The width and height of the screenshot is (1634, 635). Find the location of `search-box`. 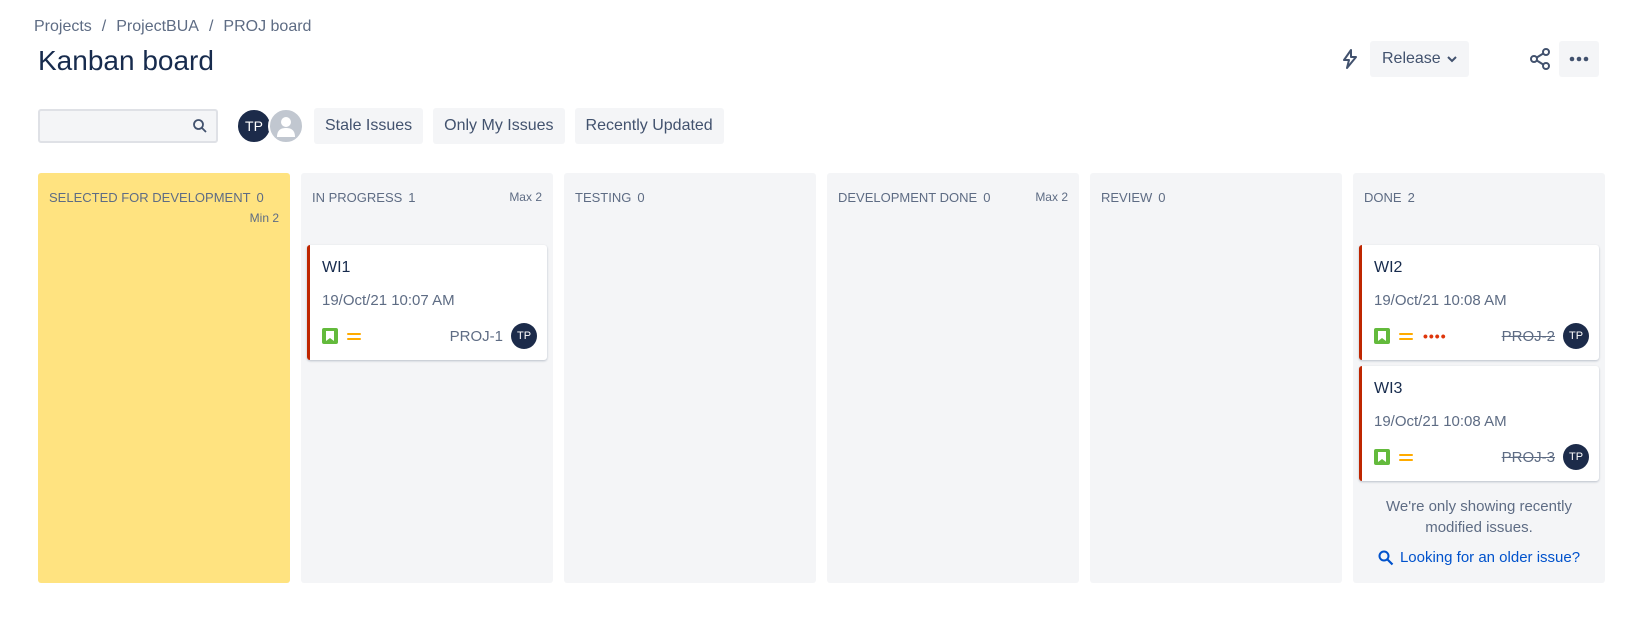

search-box is located at coordinates (128, 126).